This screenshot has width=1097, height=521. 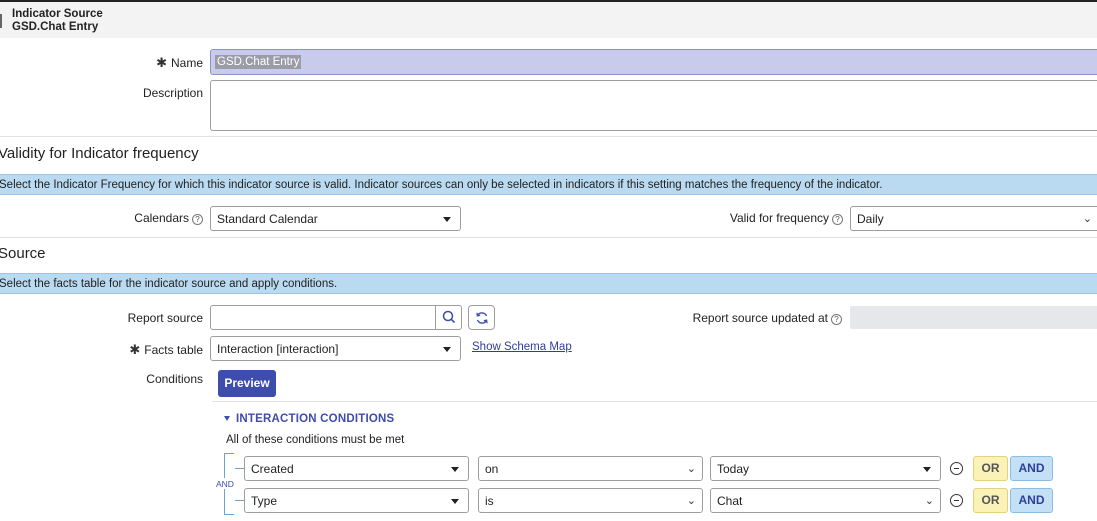 What do you see at coordinates (760, 318) in the screenshot?
I see `report-updated-label-text: Report source updated at` at bounding box center [760, 318].